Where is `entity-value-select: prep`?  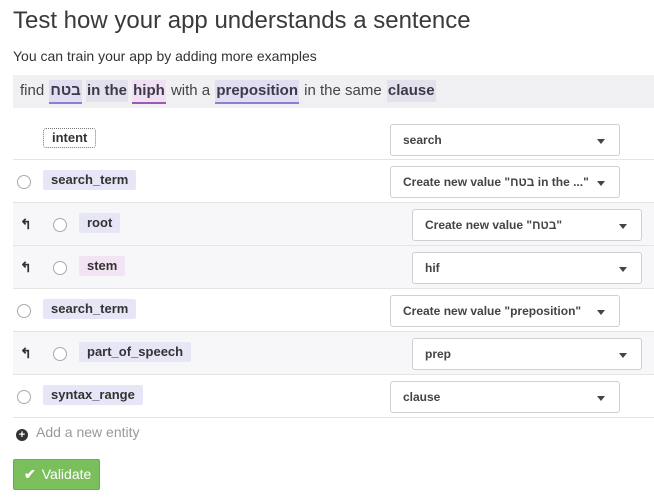 entity-value-select: prep is located at coordinates (527, 354).